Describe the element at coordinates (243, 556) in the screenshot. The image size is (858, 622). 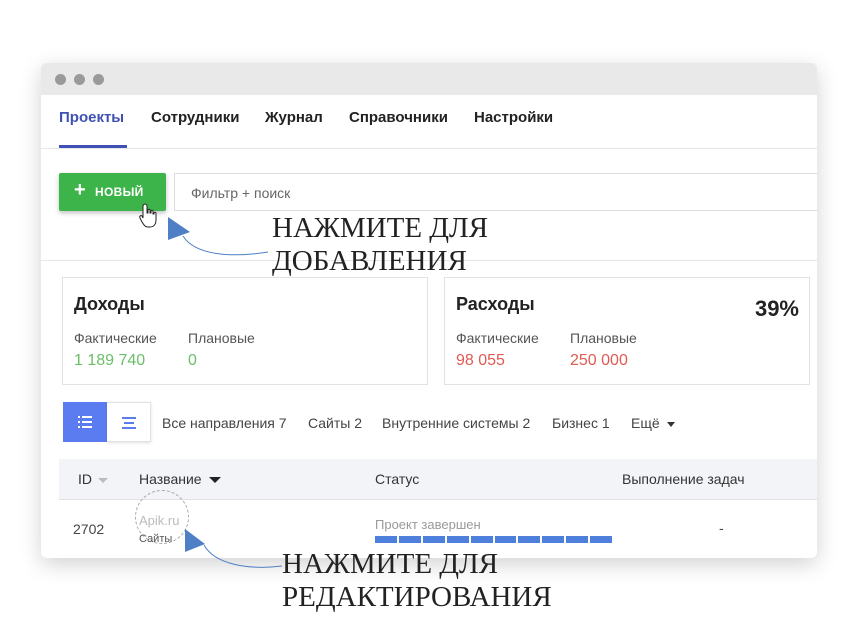
I see `edit-callout-line` at that location.